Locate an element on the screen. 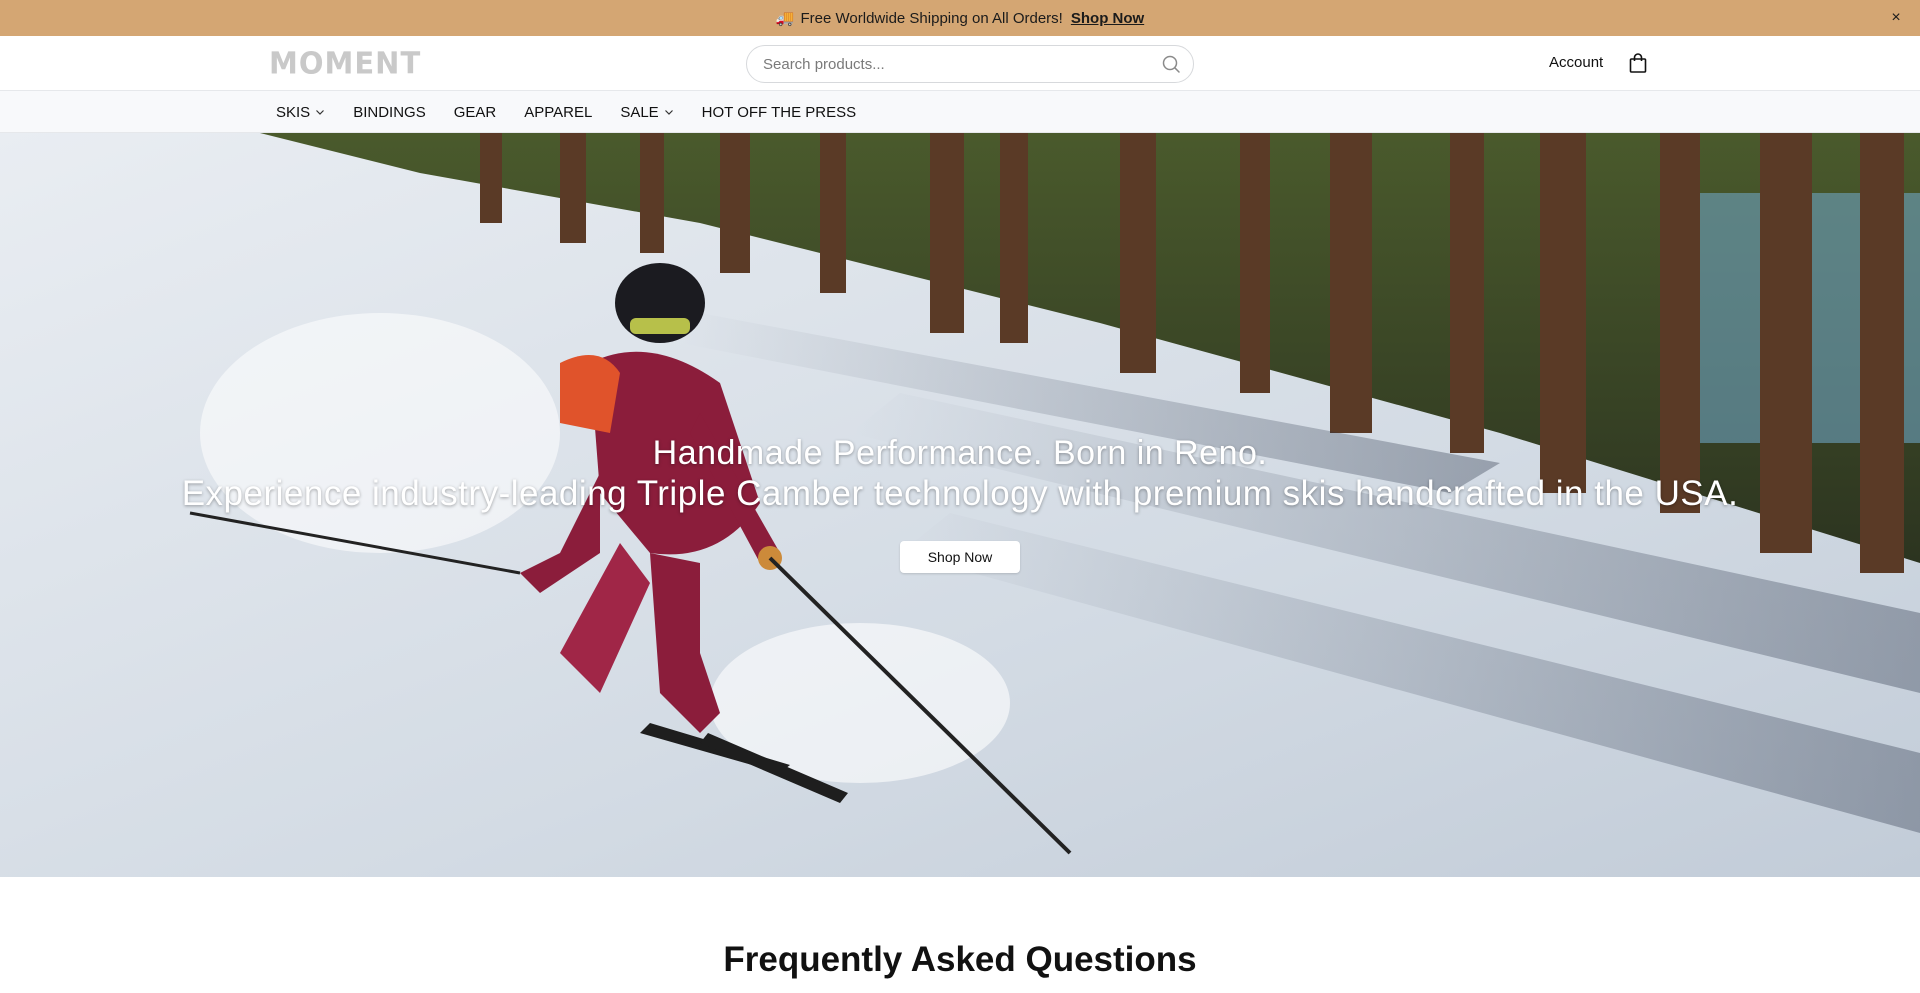 This screenshot has width=1920, height=993. shopping-bag-icon is located at coordinates (1638, 63).